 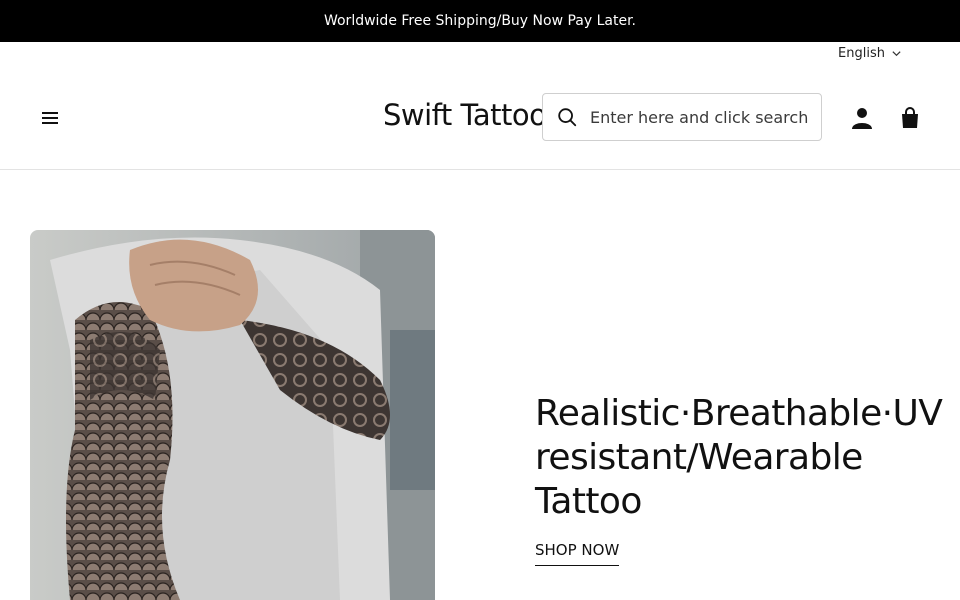 I want to click on menu-button, so click(x=50, y=118).